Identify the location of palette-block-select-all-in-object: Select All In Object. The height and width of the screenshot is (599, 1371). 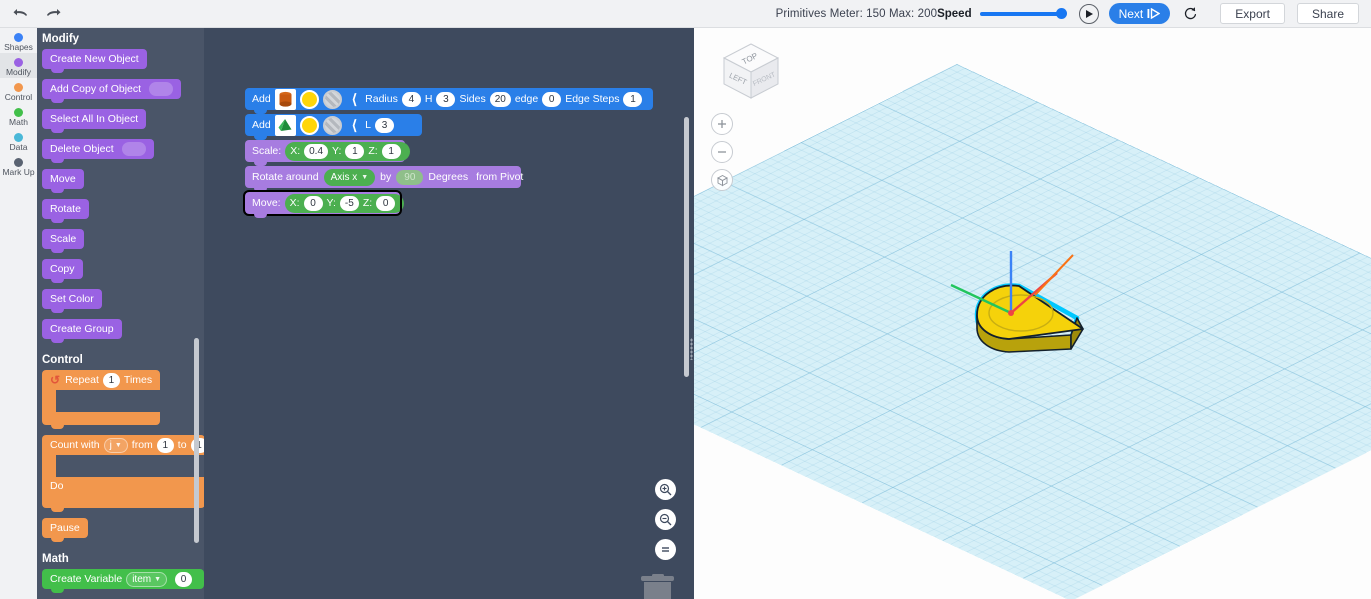
(94, 121).